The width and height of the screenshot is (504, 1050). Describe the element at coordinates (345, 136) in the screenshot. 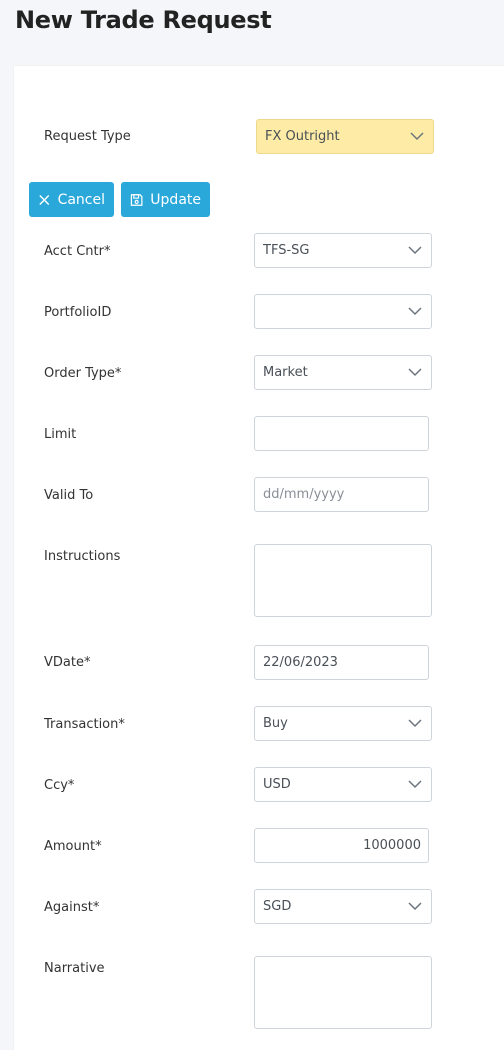

I see `request-type-select: FX Outright` at that location.